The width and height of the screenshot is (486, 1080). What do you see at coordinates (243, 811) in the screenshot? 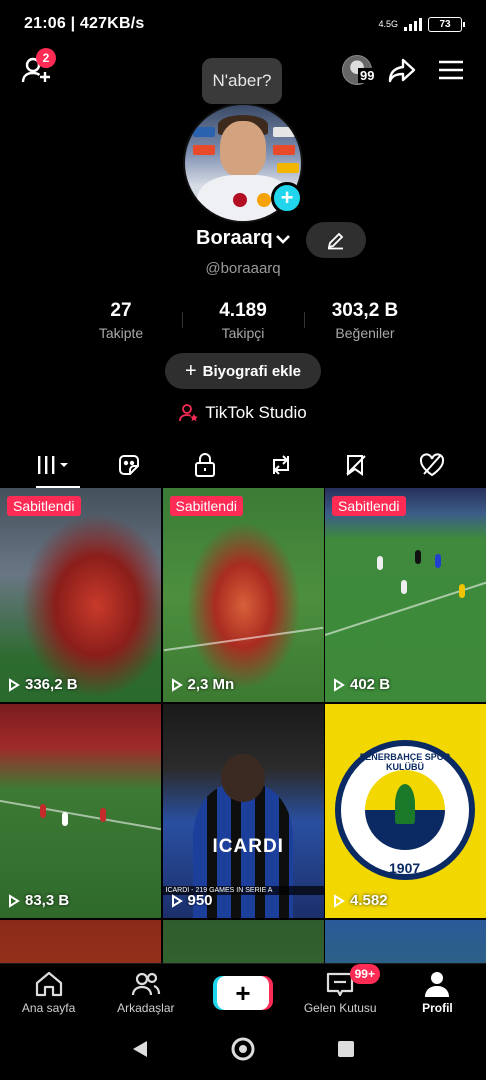
I see `video-thumb: ICARDI ICARDI - 219 GAMES IN SERIE A 950` at bounding box center [243, 811].